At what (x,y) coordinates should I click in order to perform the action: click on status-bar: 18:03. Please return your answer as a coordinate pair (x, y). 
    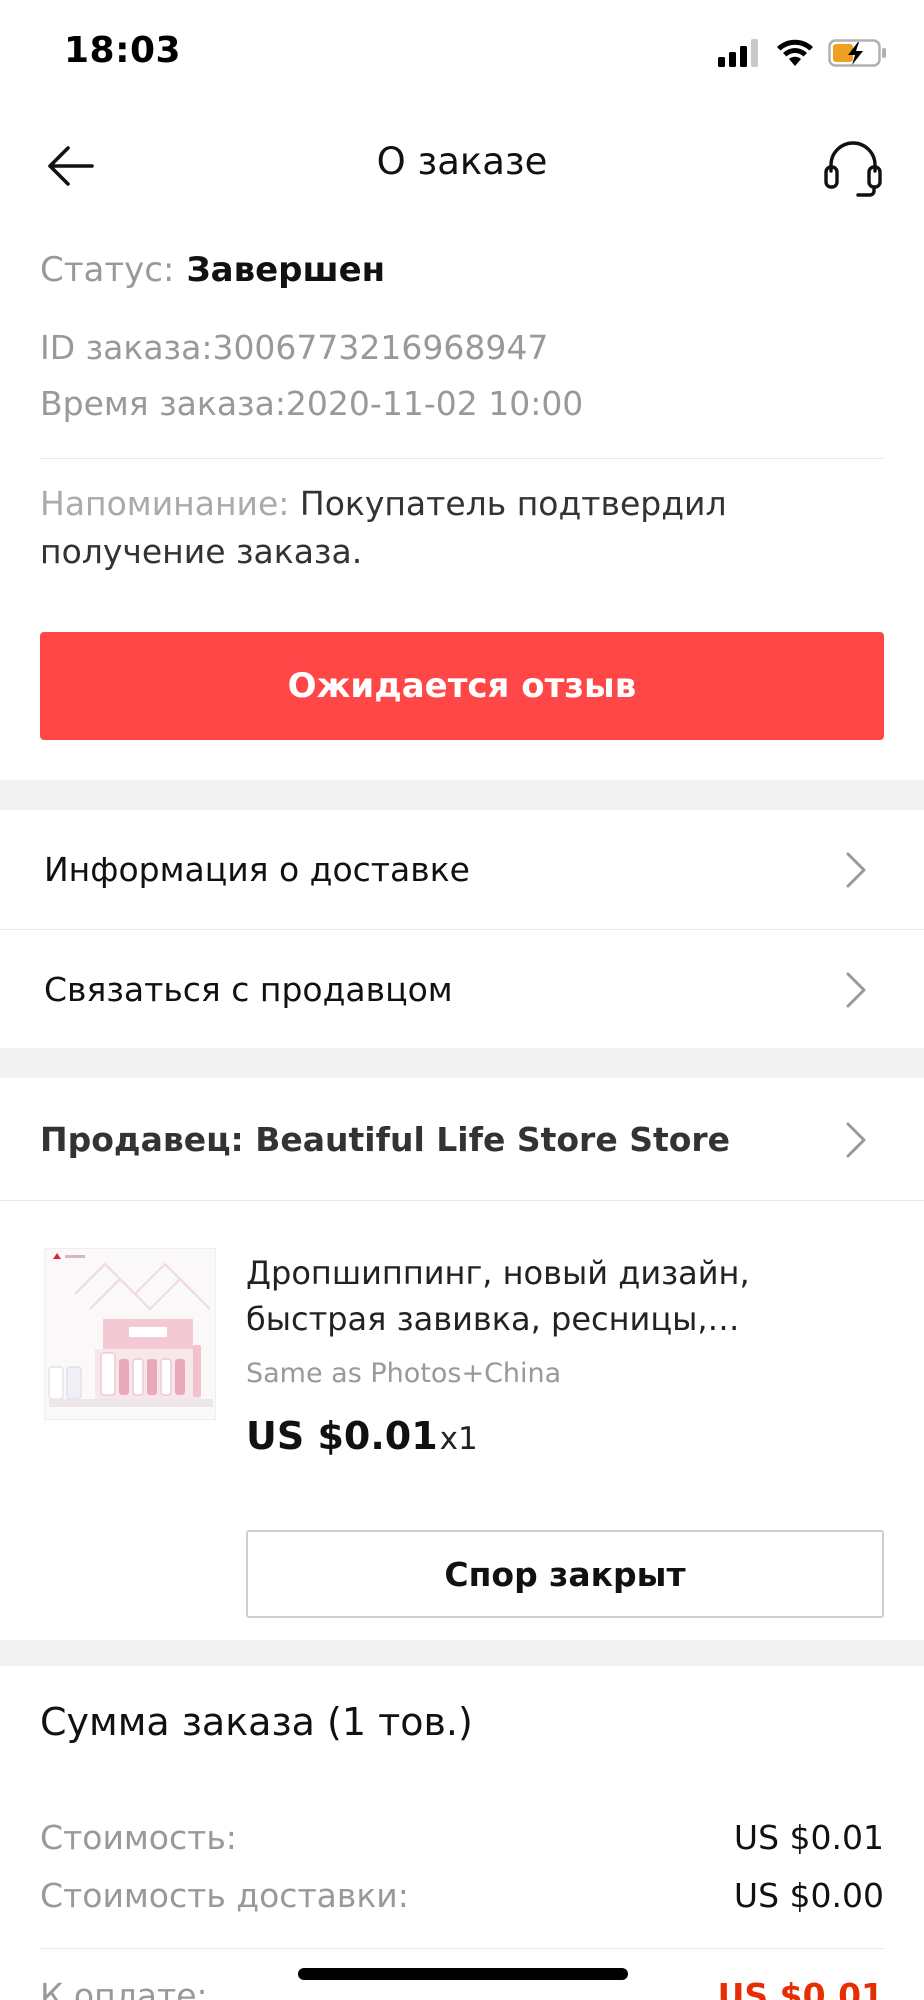
    Looking at the image, I should click on (462, 55).